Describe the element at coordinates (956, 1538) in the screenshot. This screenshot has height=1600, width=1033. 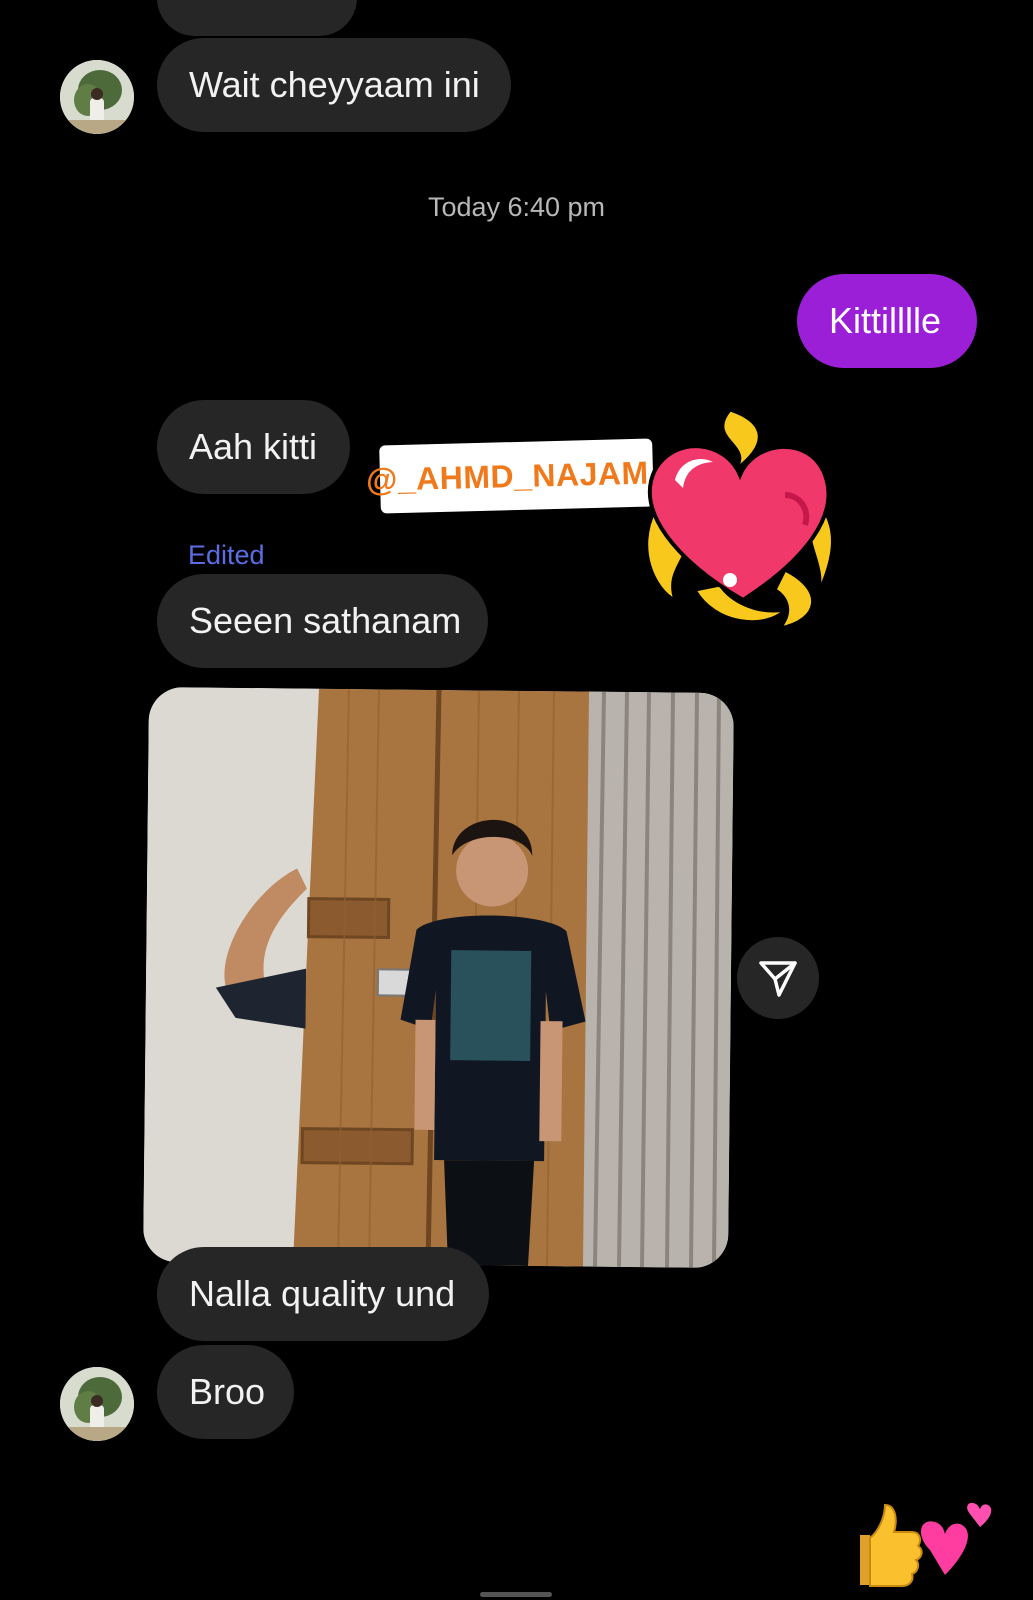
I see `two-hearts-emoji` at that location.